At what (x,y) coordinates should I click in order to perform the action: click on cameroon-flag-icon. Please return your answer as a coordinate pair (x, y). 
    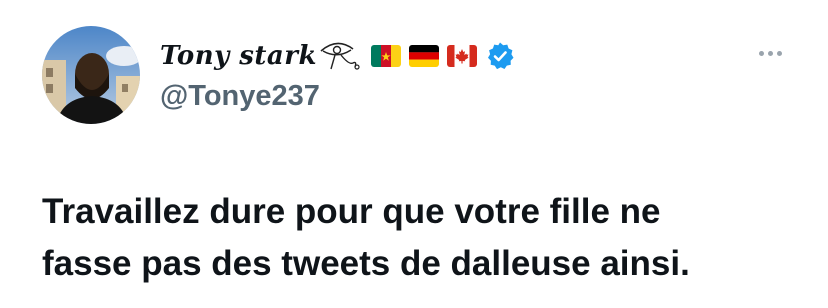
    Looking at the image, I should click on (385, 56).